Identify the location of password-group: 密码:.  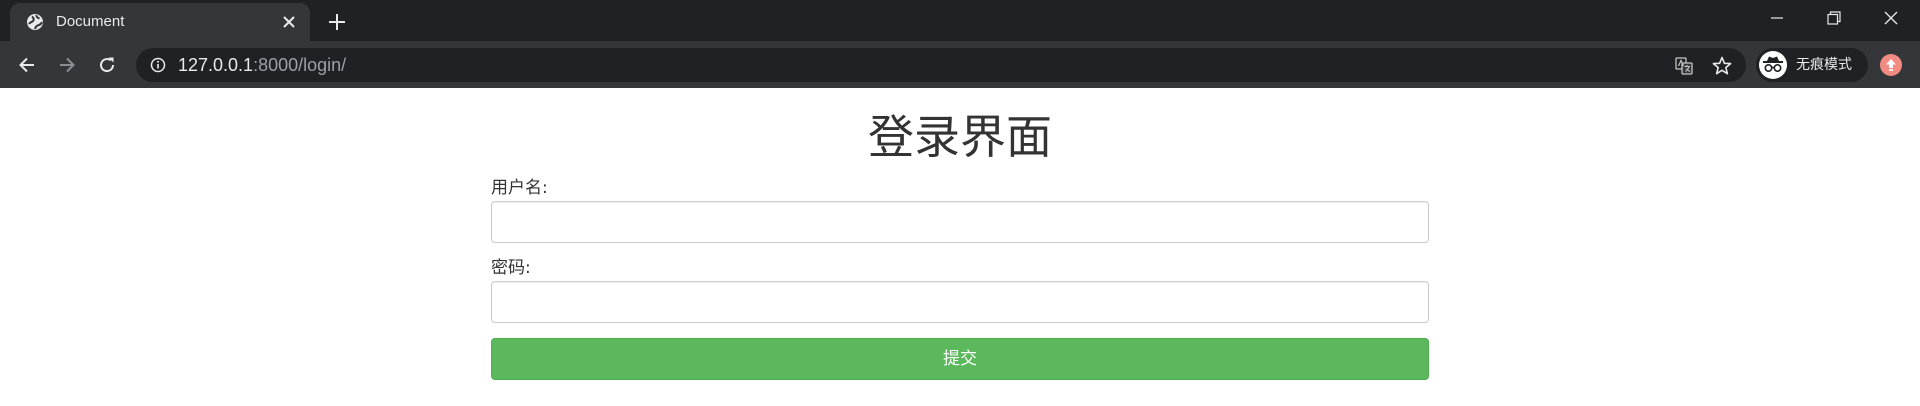
(960, 290).